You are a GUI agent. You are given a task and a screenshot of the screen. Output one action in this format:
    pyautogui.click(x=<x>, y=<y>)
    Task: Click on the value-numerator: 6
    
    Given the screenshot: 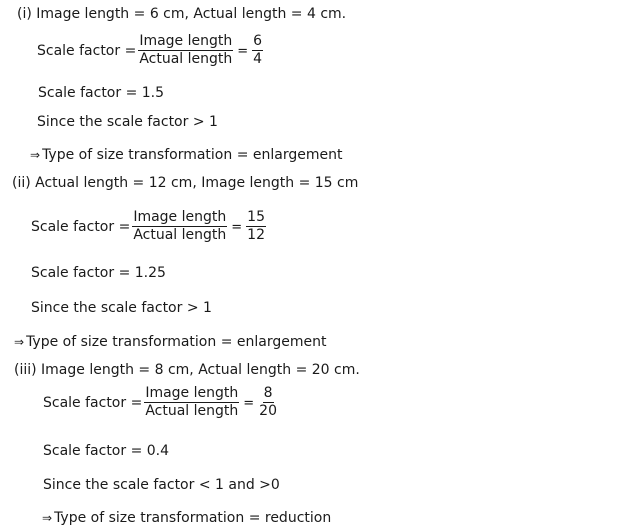 What is the action you would take?
    pyautogui.click(x=258, y=42)
    